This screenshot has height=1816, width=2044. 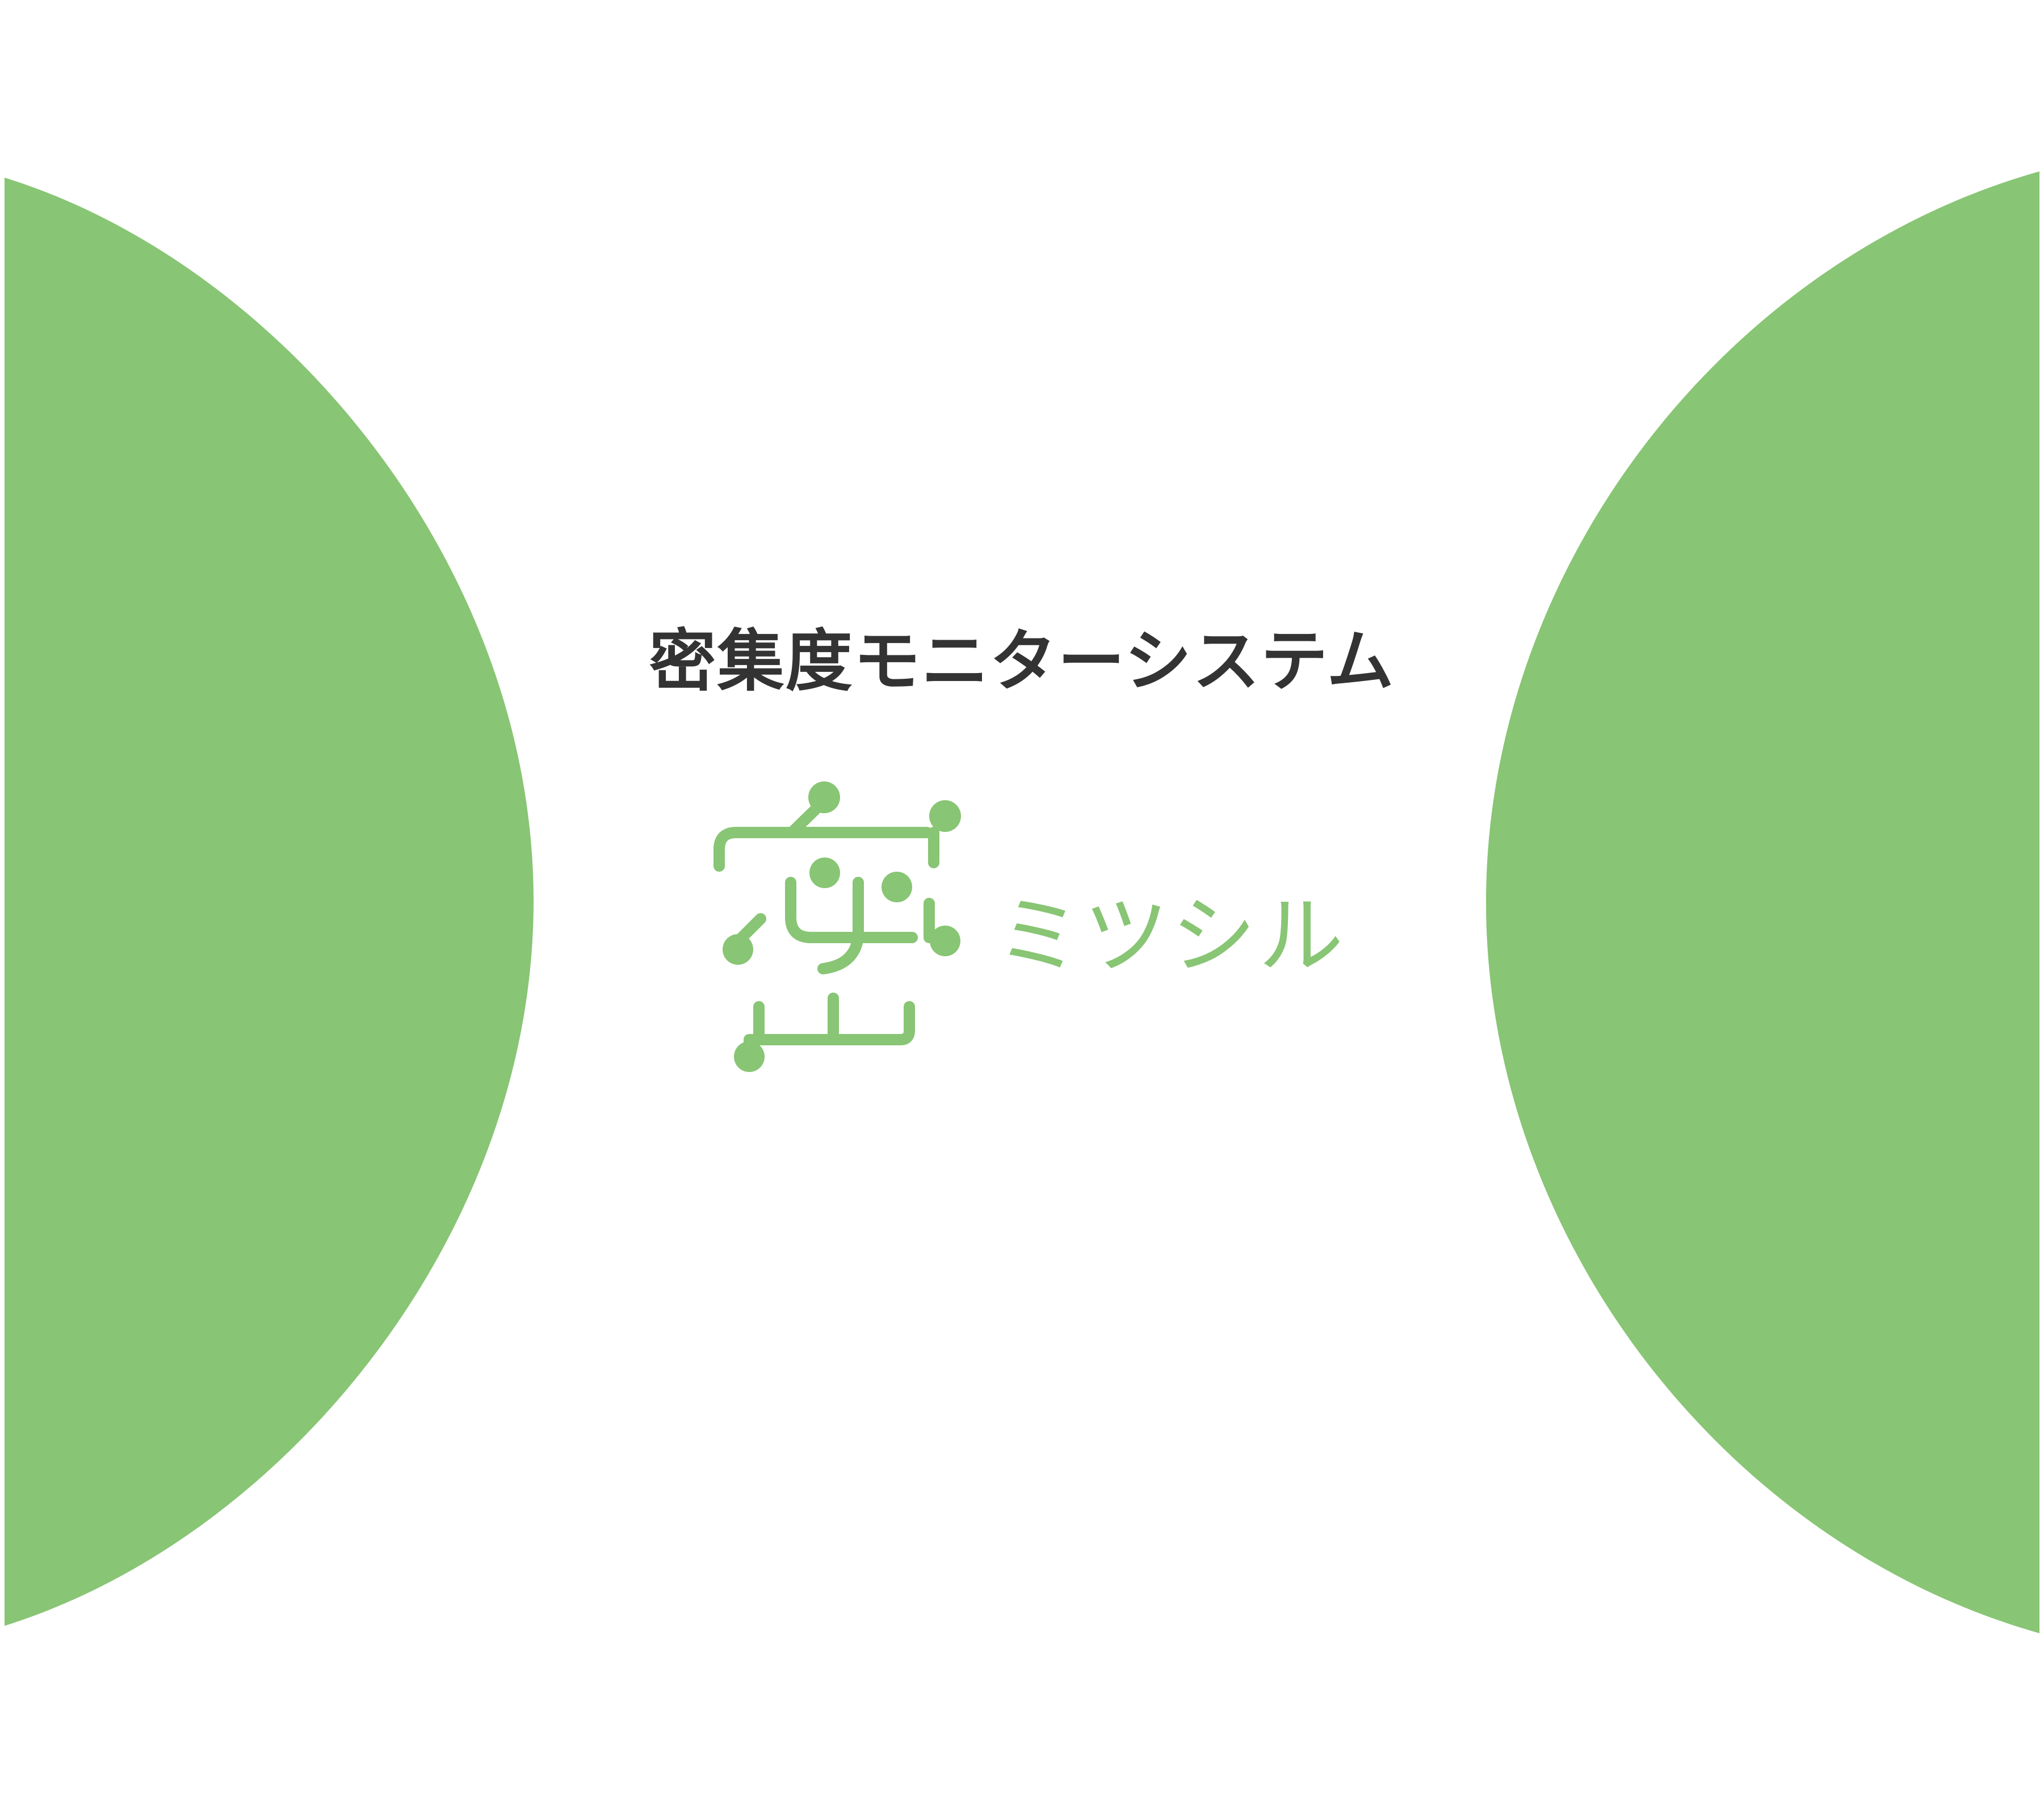 What do you see at coordinates (1022, 661) in the screenshot?
I see `tagline-heading: 密集度モニターシステム` at bounding box center [1022, 661].